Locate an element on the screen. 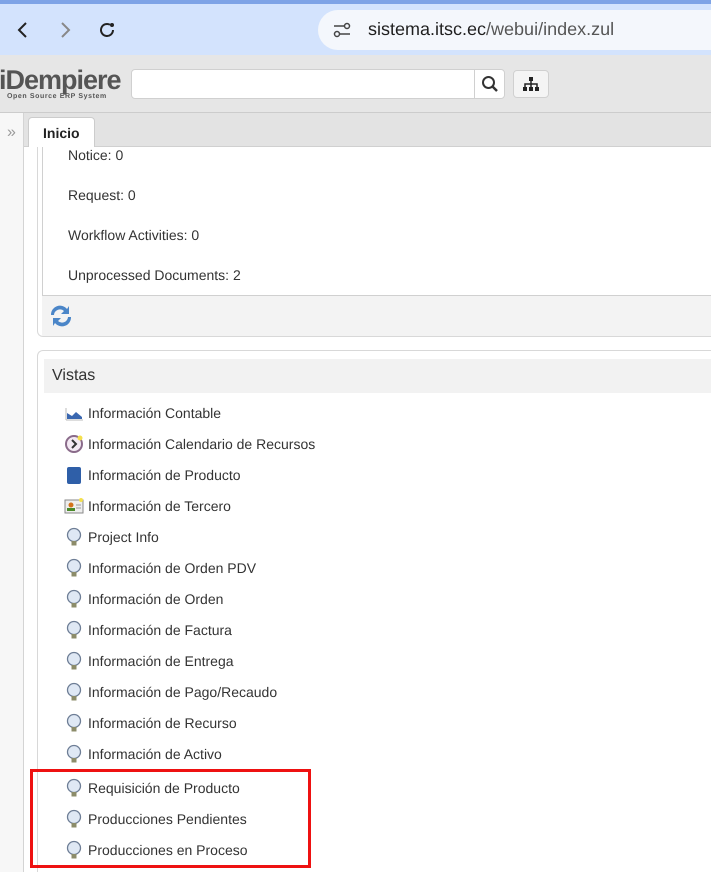 The width and height of the screenshot is (711, 872). activity-count: Workflow Activities: 0 is located at coordinates (377, 235).